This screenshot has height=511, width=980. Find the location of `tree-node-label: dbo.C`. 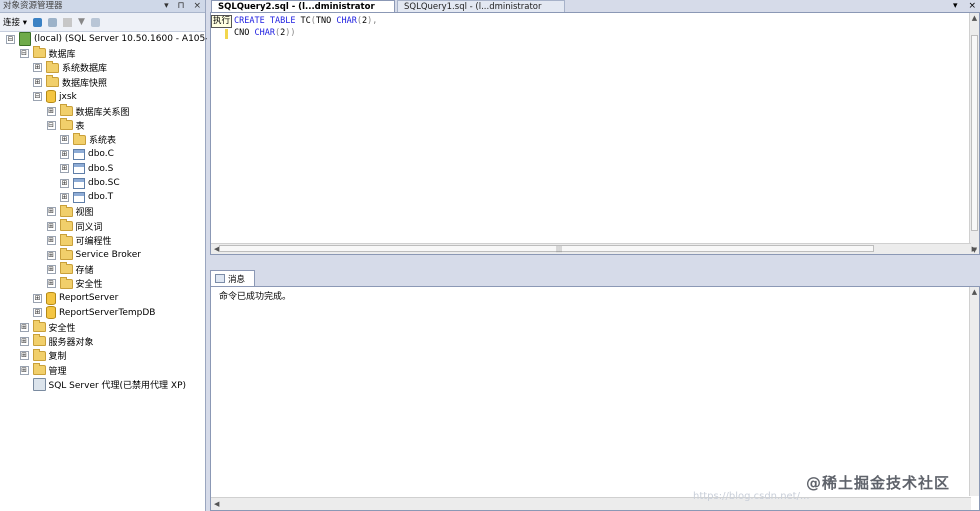

tree-node-label: dbo.C is located at coordinates (101, 154).